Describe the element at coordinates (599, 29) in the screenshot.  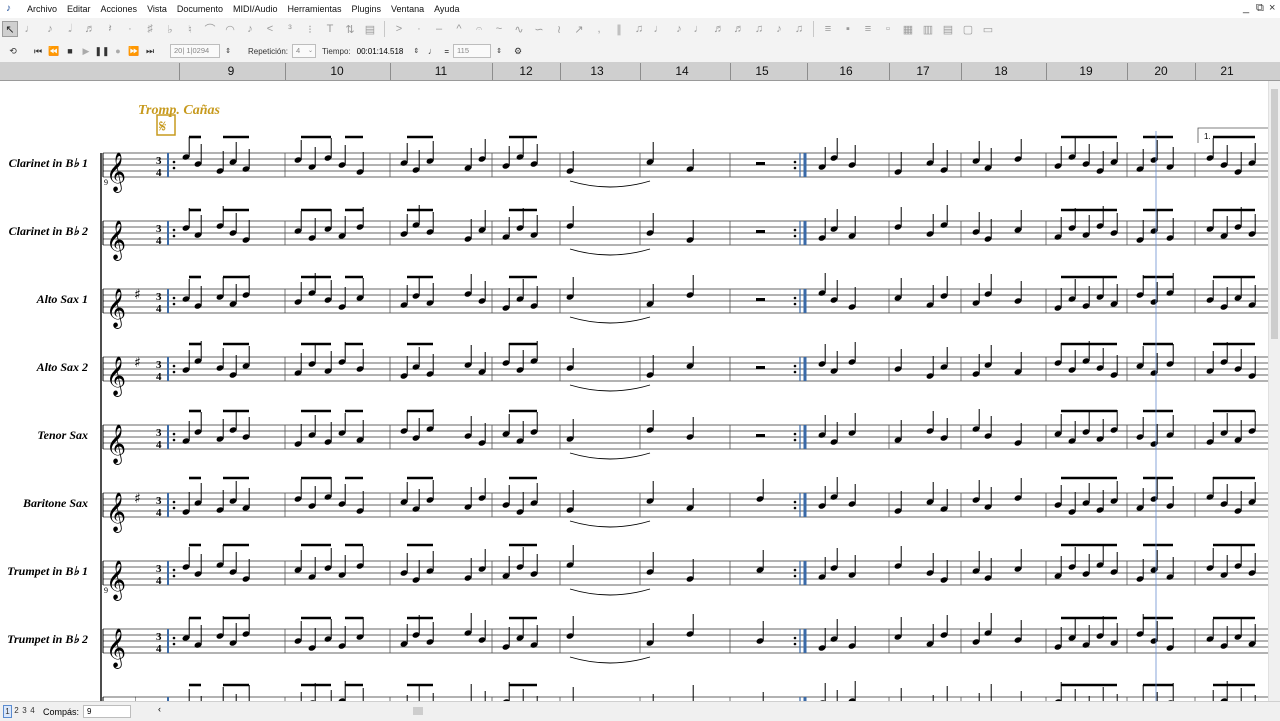
I see `breath-icon: ,` at that location.